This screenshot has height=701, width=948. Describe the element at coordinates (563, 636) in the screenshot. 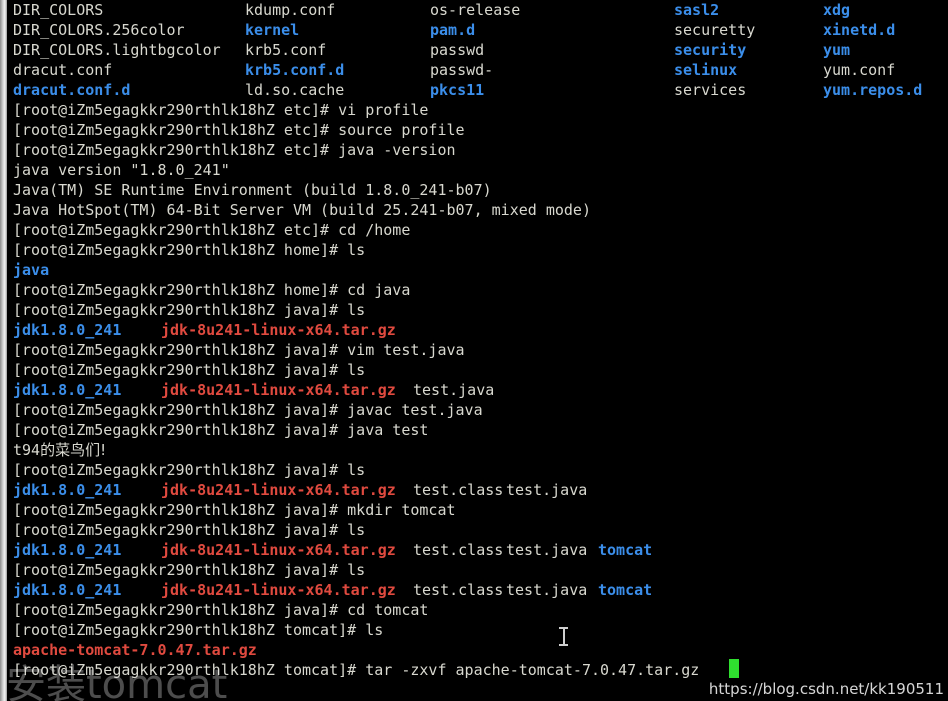

I see `text-ibeam-cursor-icon` at that location.